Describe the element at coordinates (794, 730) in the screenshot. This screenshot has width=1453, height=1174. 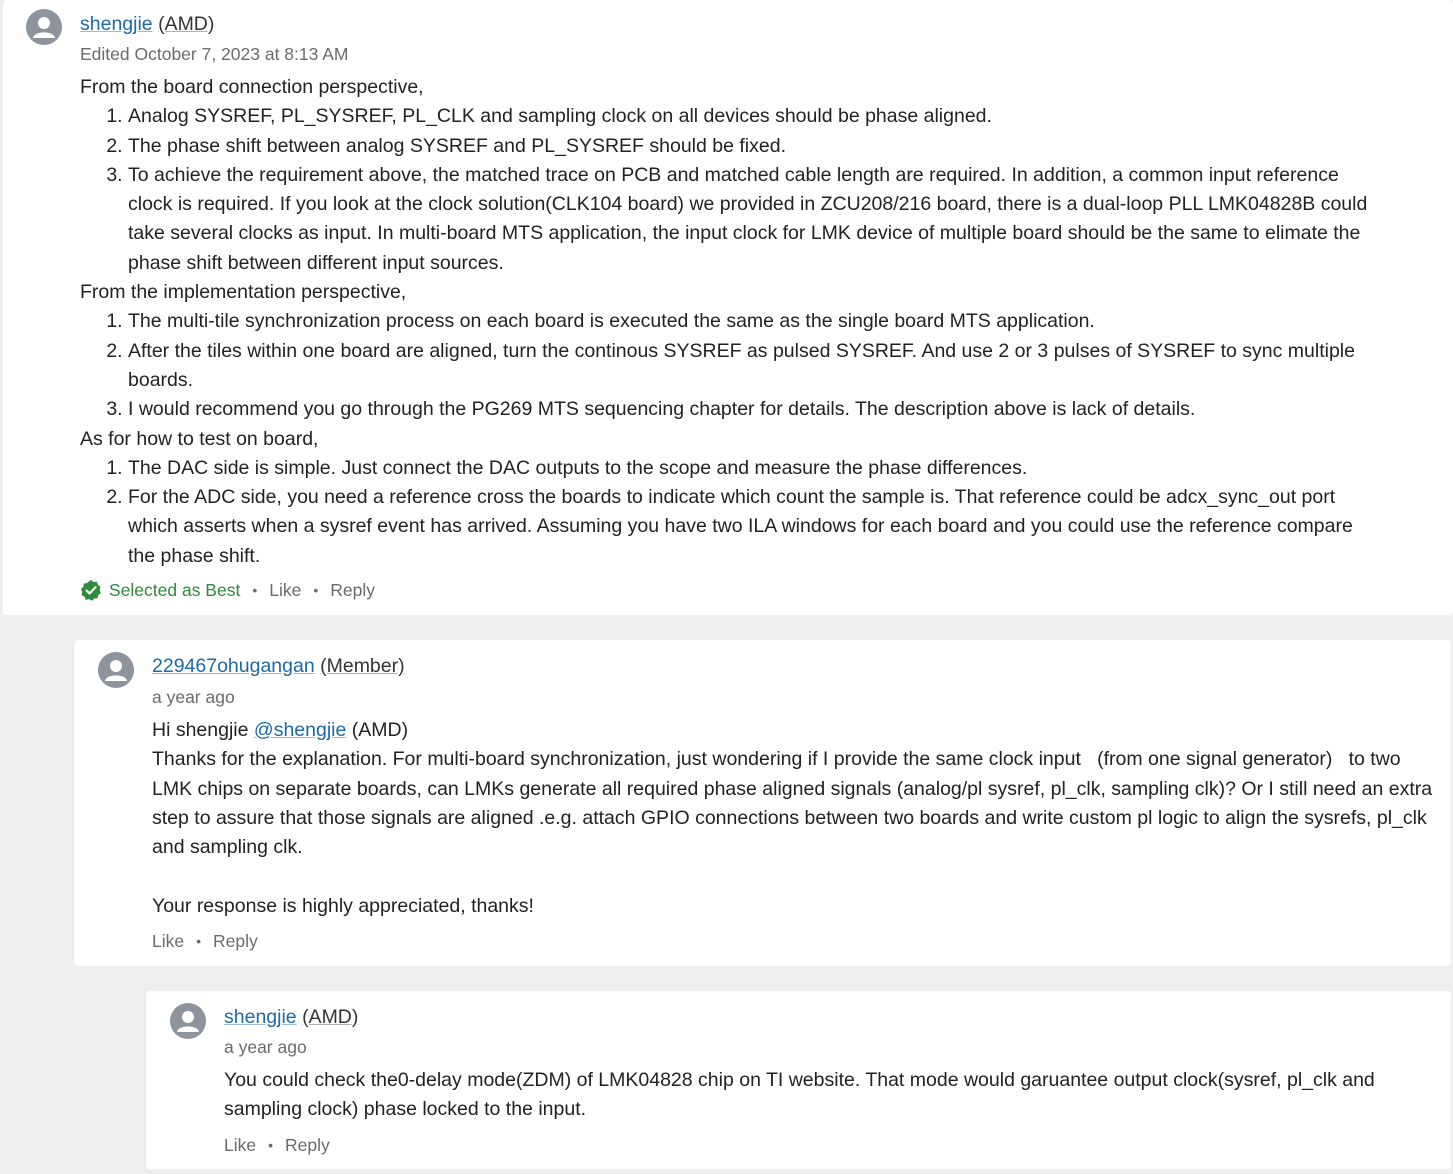
I see `greeting-line: Hi shengjie @shengjie (AMD)` at that location.